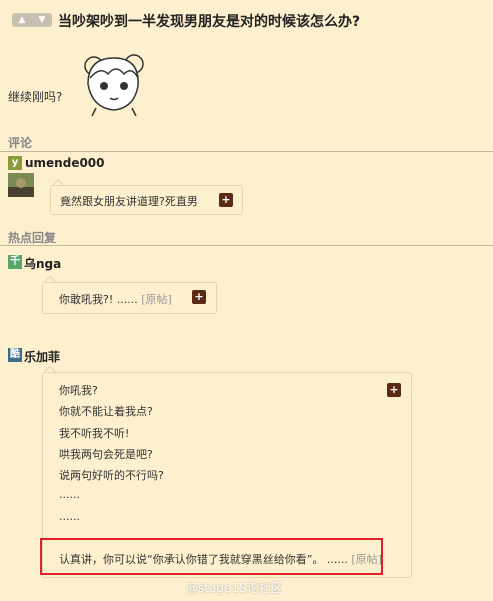 The height and width of the screenshot is (601, 493). Describe the element at coordinates (94, 433) in the screenshot. I see `reply-line: 我不听我不听!` at that location.